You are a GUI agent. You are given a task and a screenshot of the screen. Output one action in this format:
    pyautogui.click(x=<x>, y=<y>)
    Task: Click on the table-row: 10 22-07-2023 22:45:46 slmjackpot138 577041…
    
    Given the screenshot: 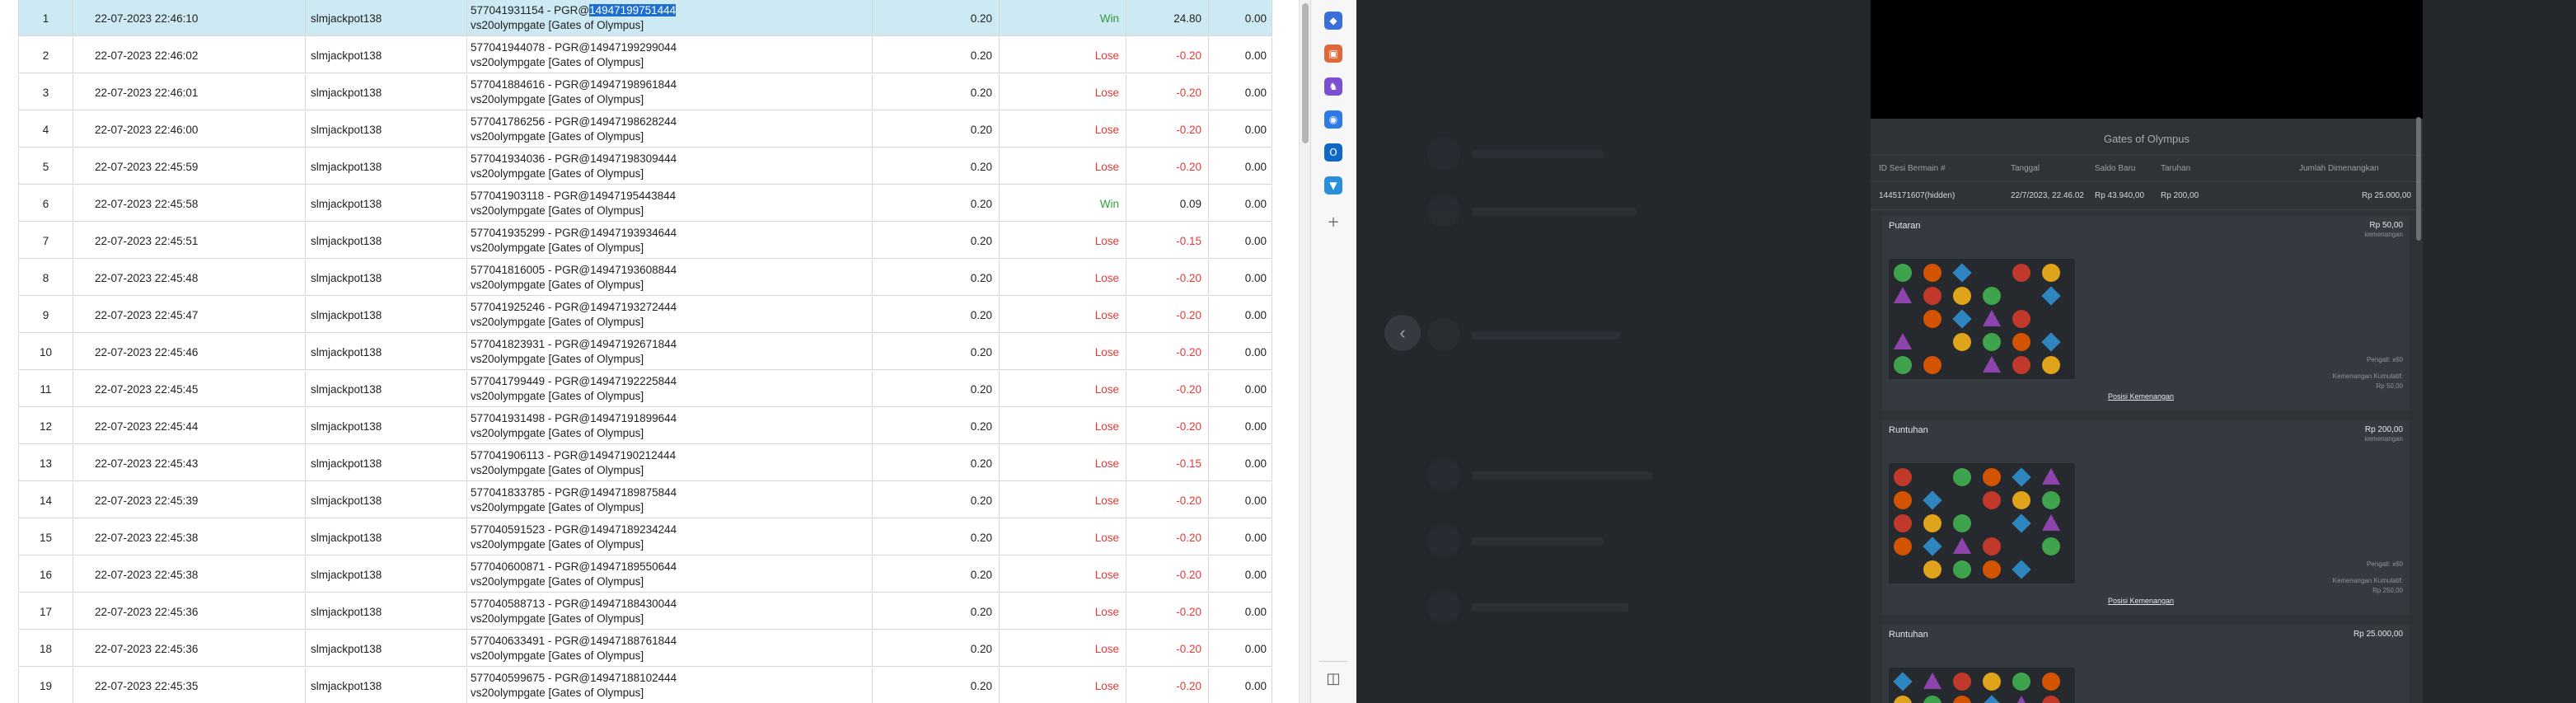 What is the action you would take?
    pyautogui.click(x=645, y=352)
    